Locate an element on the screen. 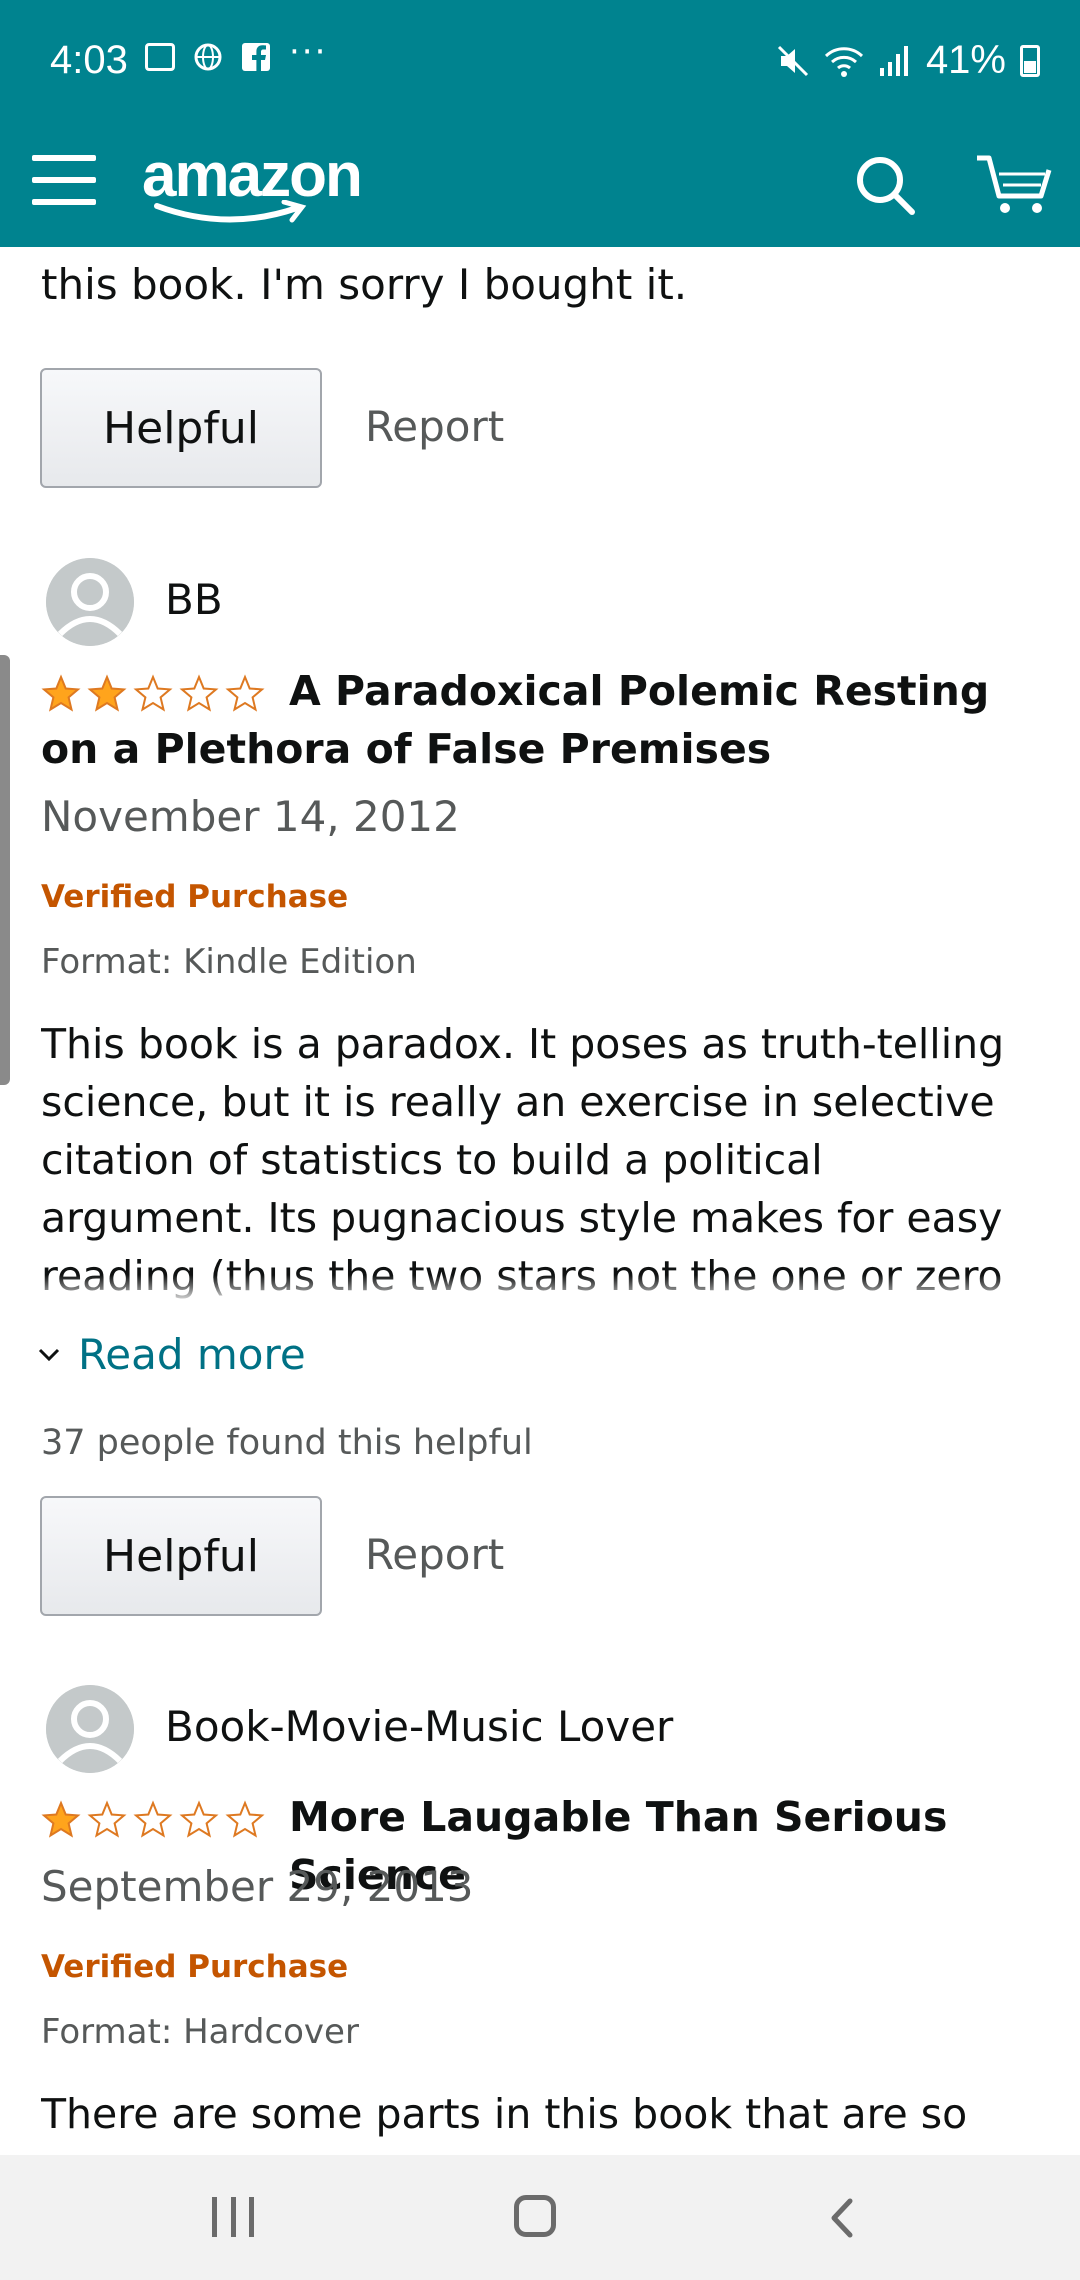 This screenshot has height=2280, width=1080. chevron-down-icon is located at coordinates (49, 1354).